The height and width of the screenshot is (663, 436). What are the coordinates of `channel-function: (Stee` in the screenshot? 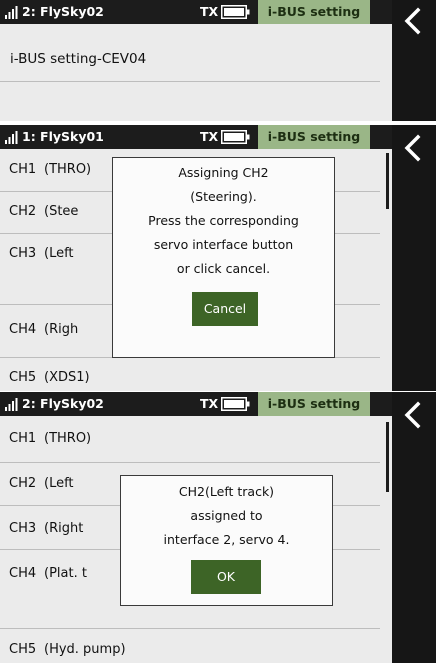 It's located at (61, 211).